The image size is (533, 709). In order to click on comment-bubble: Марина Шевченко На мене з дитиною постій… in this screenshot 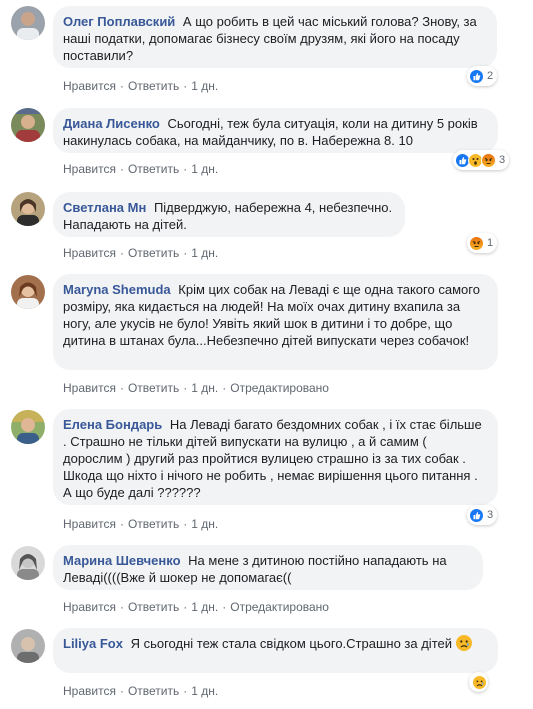, I will do `click(268, 567)`.